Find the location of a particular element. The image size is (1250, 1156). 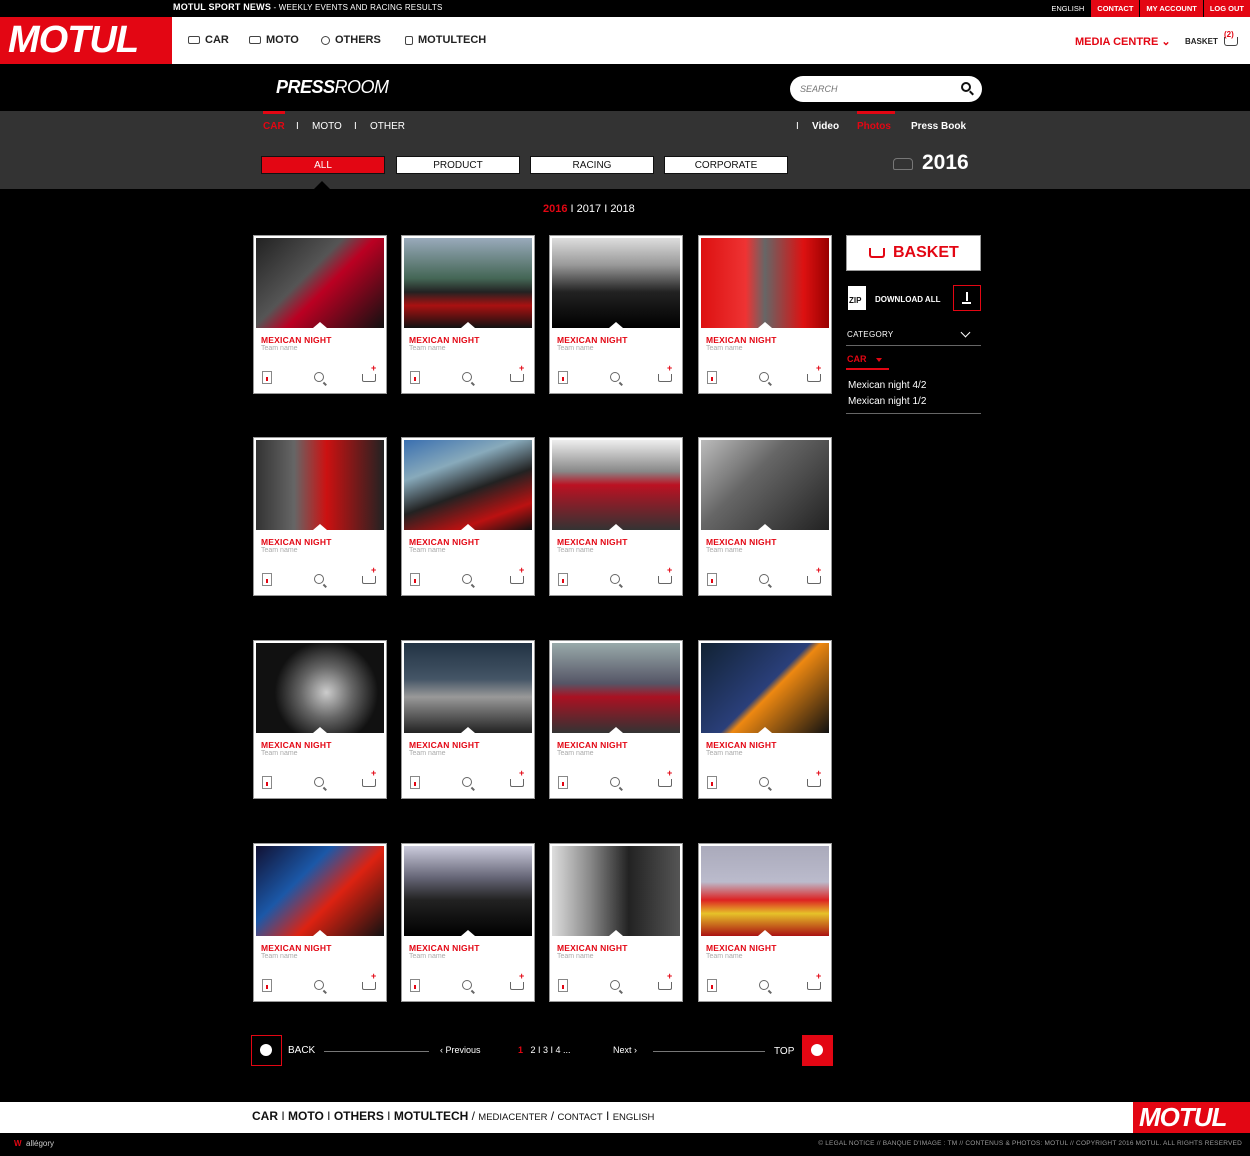

footer-link-motultech: MOTULTECH is located at coordinates (431, 1116).